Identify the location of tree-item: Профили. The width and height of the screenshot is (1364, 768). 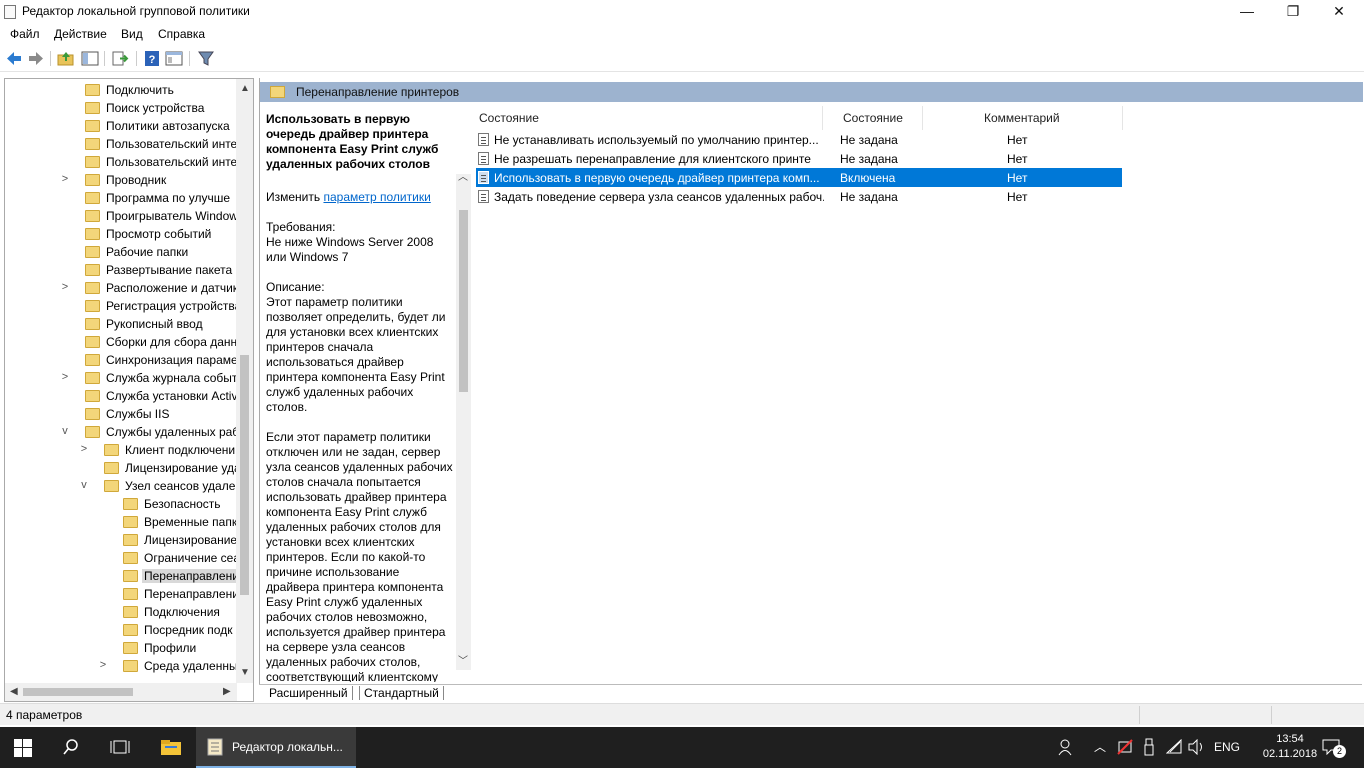
(121, 648).